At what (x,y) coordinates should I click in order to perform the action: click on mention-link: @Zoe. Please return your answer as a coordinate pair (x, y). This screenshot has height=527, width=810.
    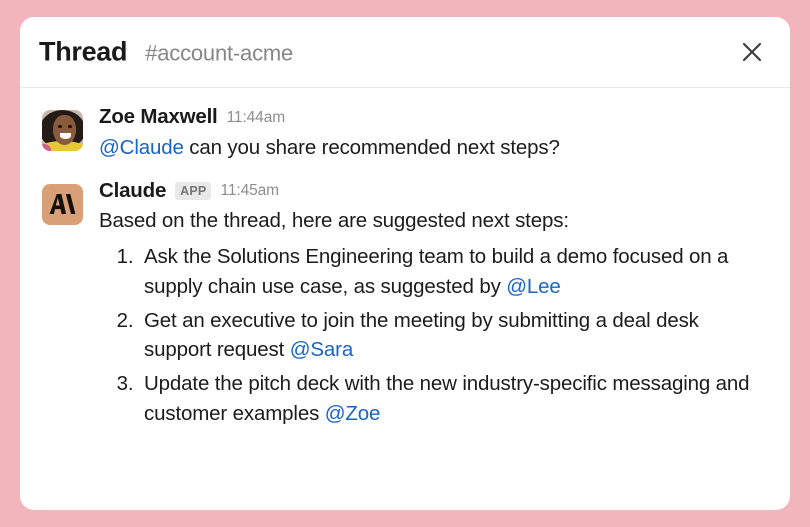
    Looking at the image, I should click on (353, 413).